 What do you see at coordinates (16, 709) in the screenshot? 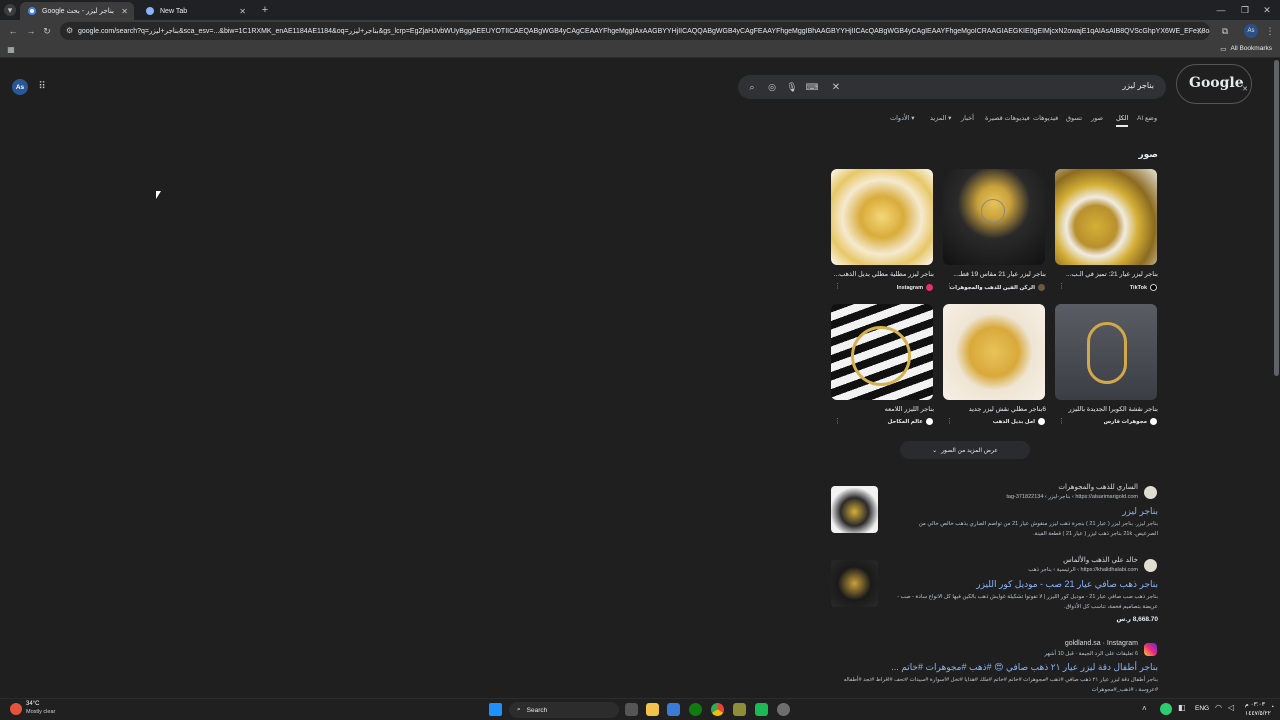
I see `weather-icon` at bounding box center [16, 709].